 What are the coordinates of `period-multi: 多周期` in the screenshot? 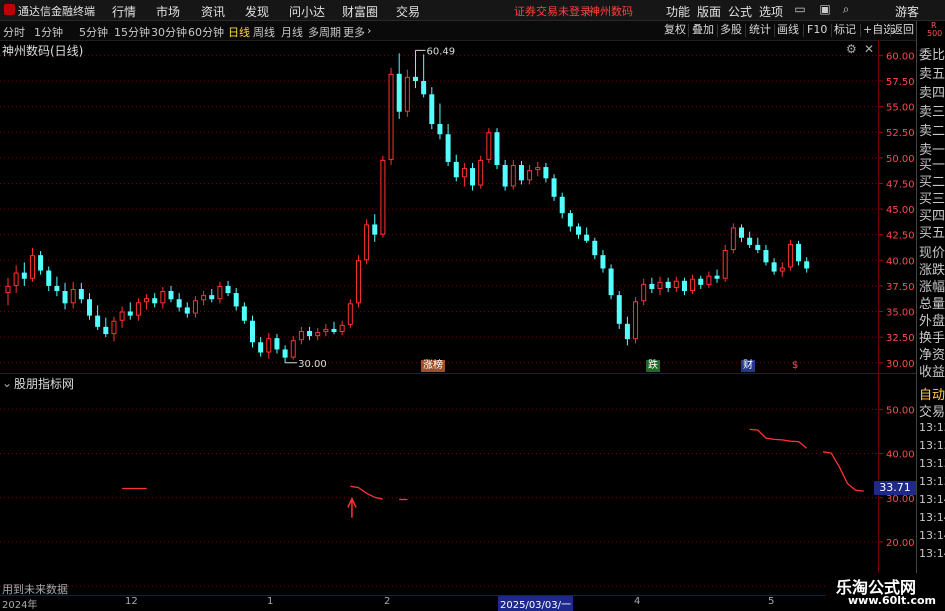 It's located at (324, 32).